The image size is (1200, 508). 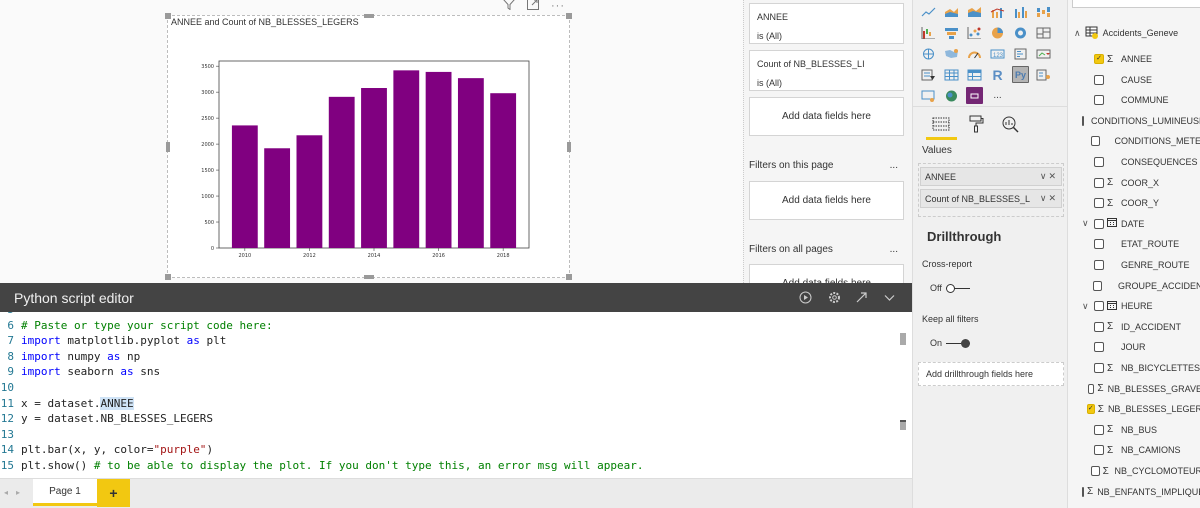 I want to click on code-line: 10, so click(x=10, y=389).